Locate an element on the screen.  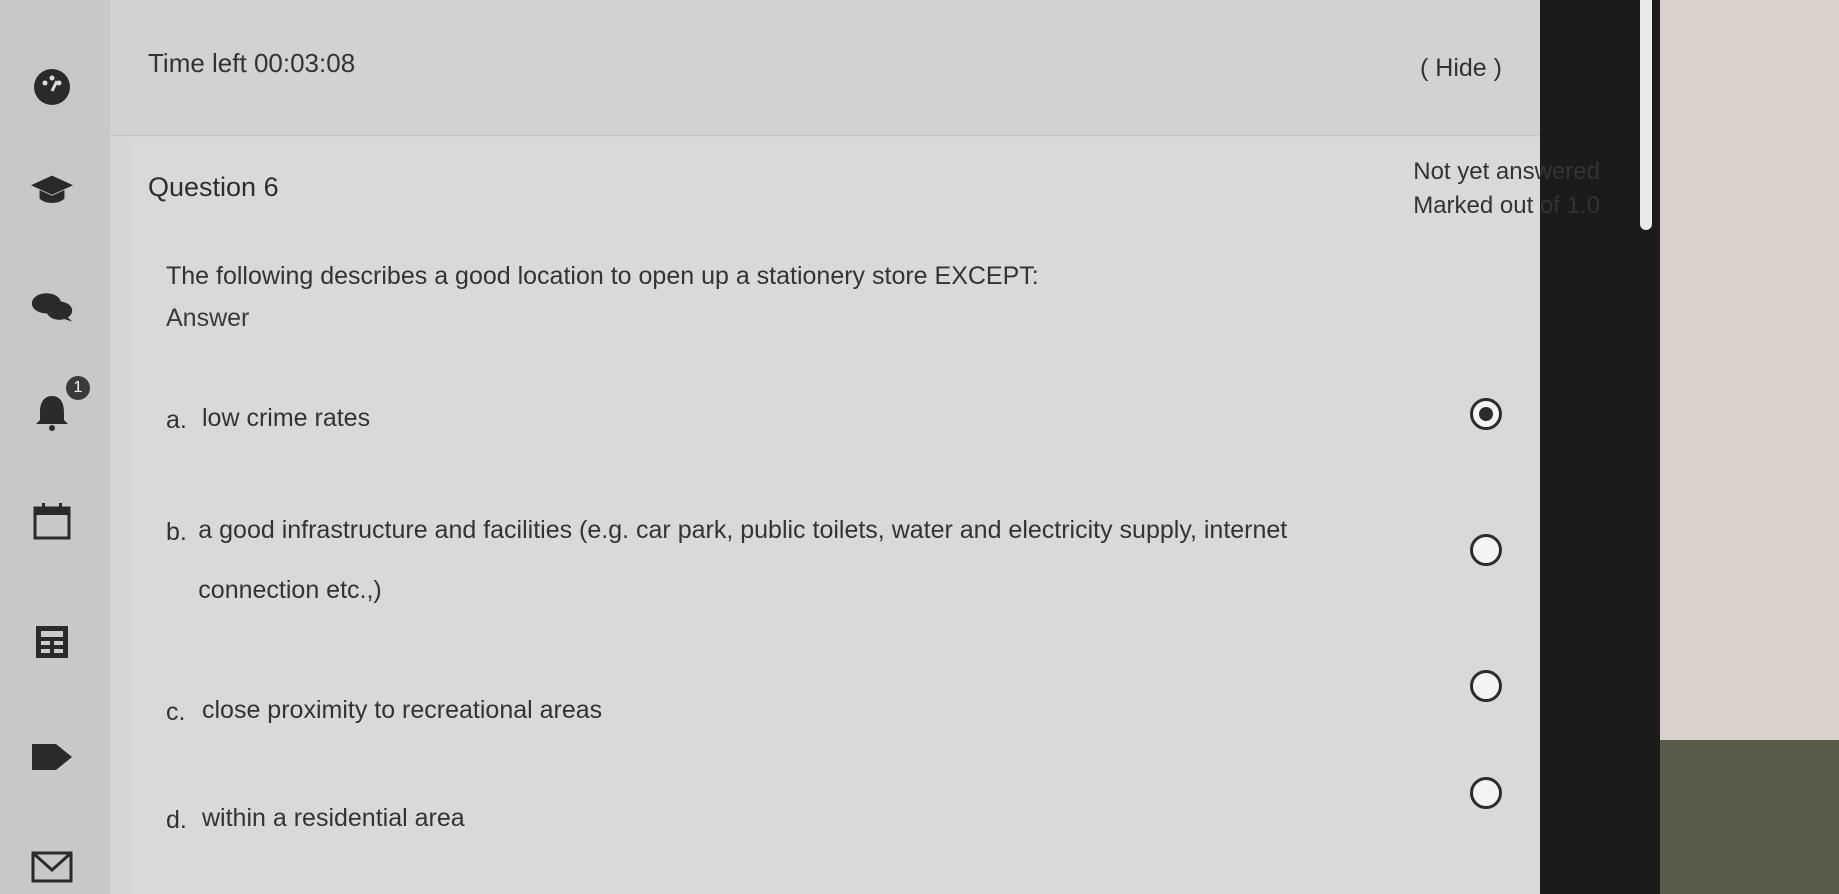
grades-icon is located at coordinates (52, 642).